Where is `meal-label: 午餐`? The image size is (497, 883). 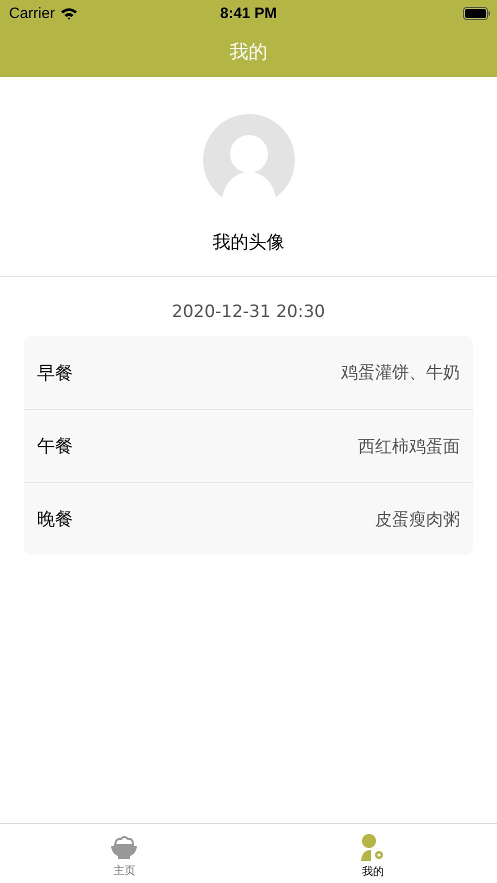 meal-label: 午餐 is located at coordinates (55, 446).